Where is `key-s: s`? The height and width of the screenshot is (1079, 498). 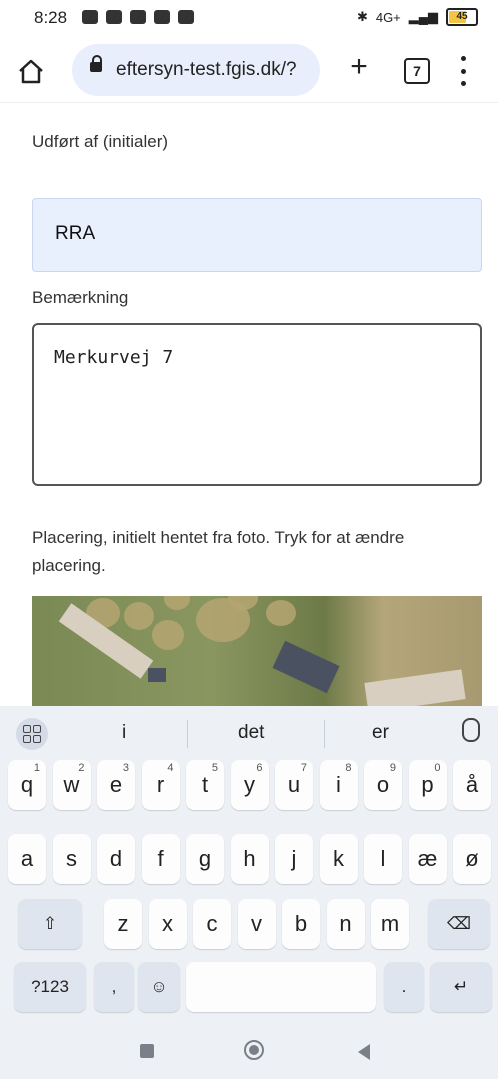 key-s: s is located at coordinates (71, 859).